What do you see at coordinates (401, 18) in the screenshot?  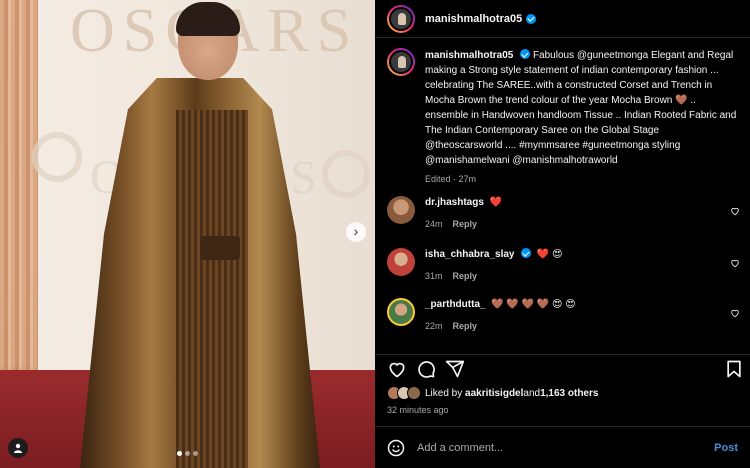 I see `author-avatar` at bounding box center [401, 18].